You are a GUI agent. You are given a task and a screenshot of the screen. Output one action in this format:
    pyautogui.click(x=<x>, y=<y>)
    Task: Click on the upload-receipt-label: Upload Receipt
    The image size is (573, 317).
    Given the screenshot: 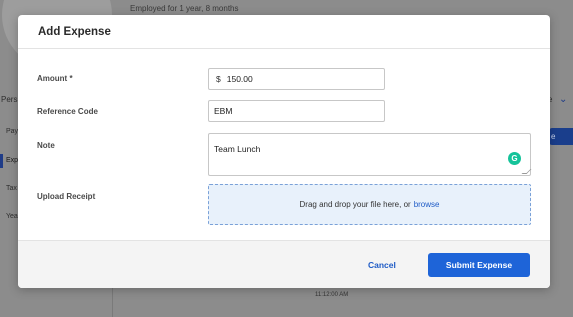 What is the action you would take?
    pyautogui.click(x=66, y=196)
    